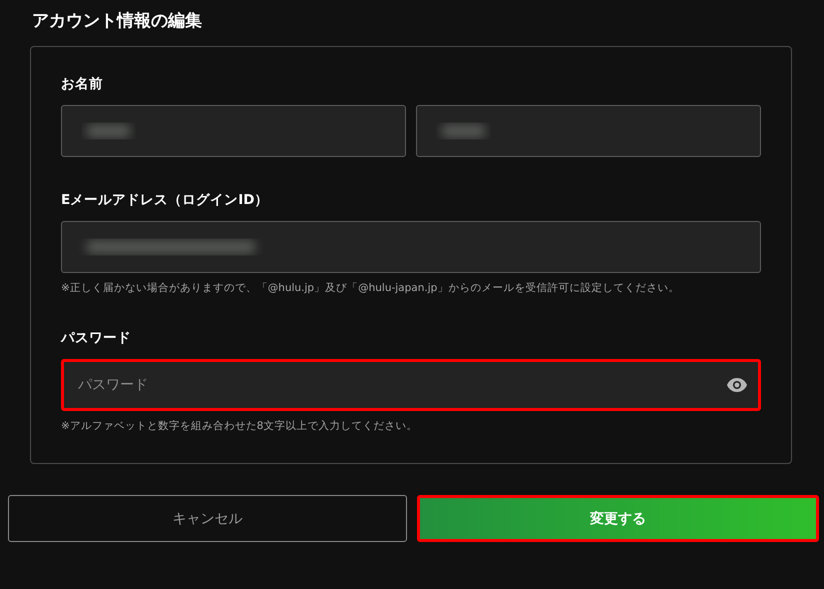  What do you see at coordinates (207, 518) in the screenshot?
I see `cancel-button: キャンセル` at bounding box center [207, 518].